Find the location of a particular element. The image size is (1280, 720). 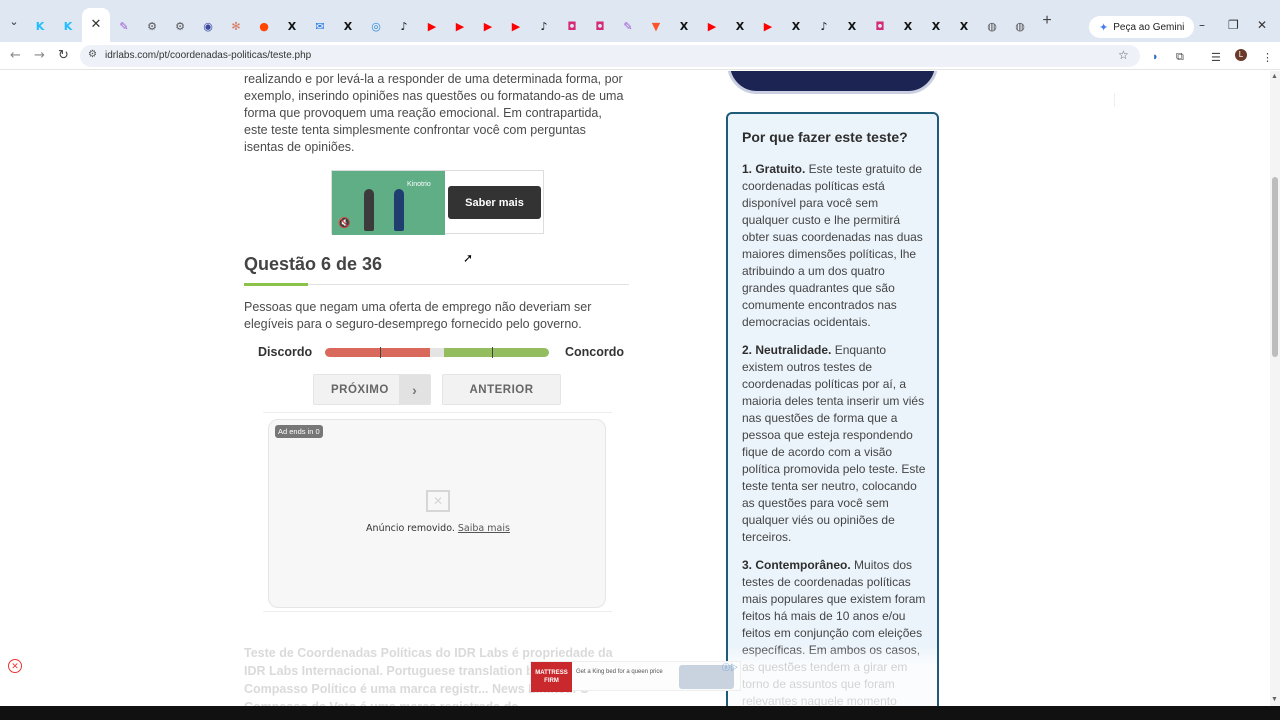

browser-tab: ◉ is located at coordinates (208, 27).